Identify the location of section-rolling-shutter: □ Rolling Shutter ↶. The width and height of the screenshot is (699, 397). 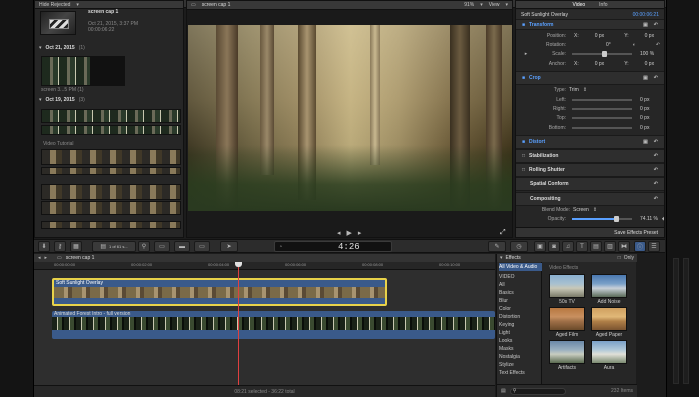
(590, 170).